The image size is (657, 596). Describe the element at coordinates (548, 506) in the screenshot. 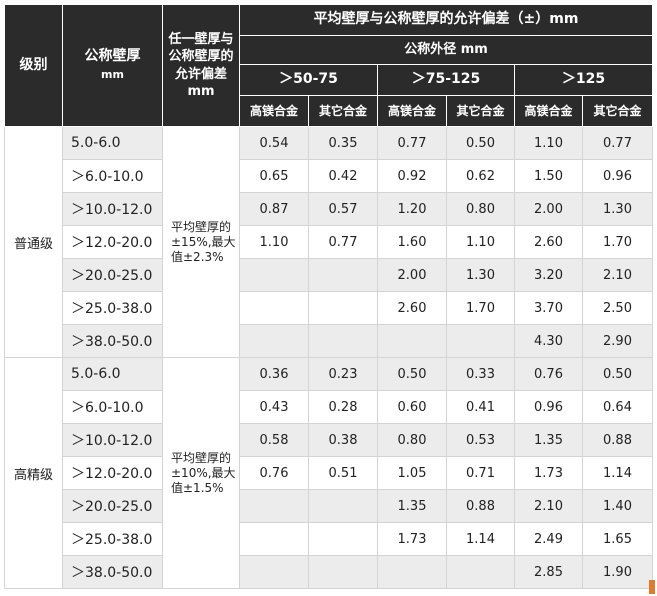

I see `value-cell: 2.10` at that location.